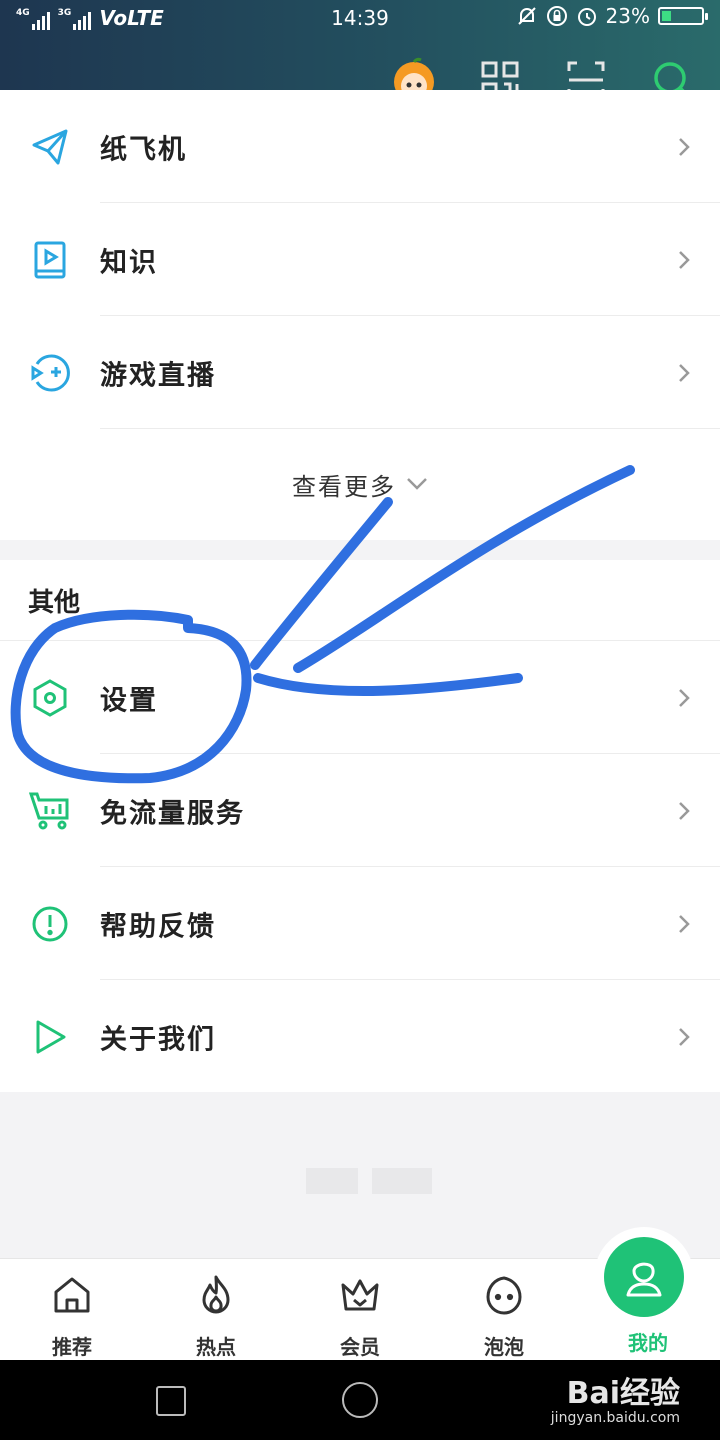  I want to click on mute-bell-icon, so click(526, 16).